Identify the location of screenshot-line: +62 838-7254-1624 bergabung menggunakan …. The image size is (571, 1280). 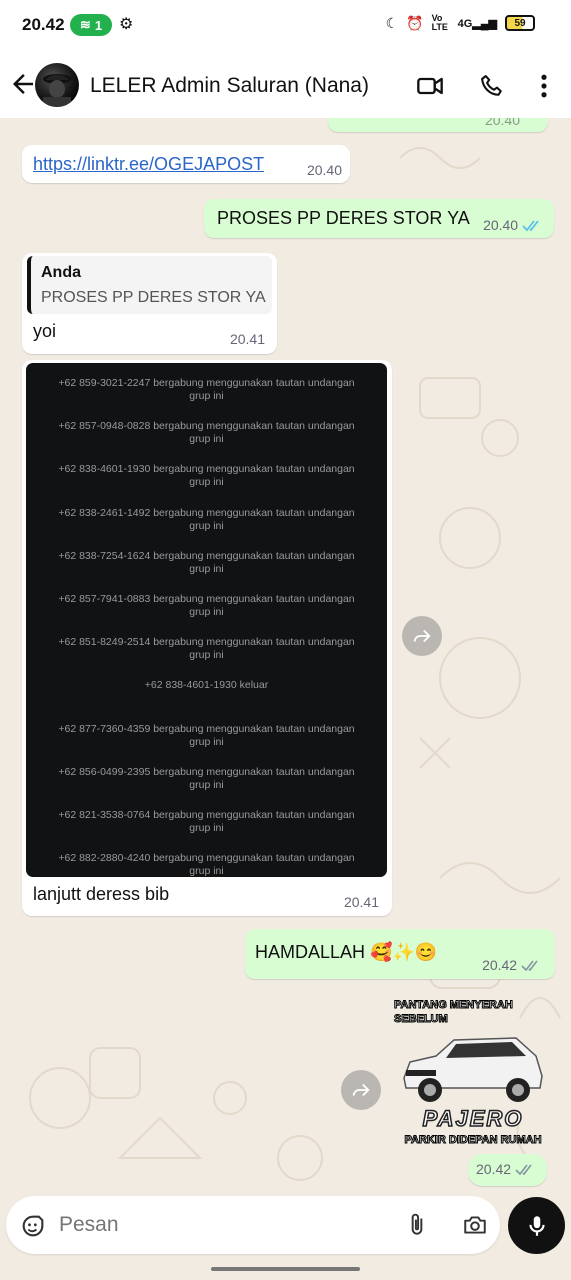
(206, 563).